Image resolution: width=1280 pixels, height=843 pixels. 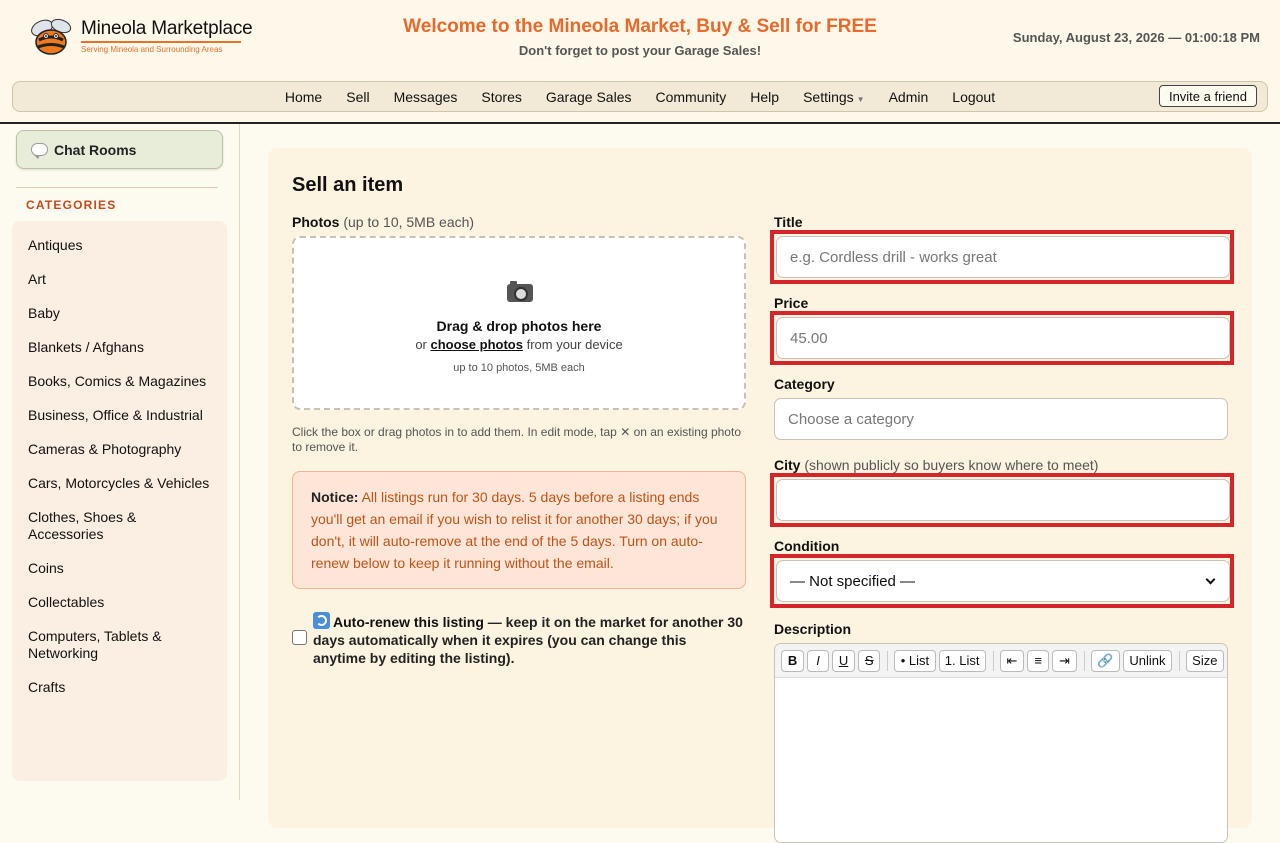 I want to click on category-cars-motorcycles-vehicles: Cars, Motorcycles & Vehicles, so click(x=119, y=486).